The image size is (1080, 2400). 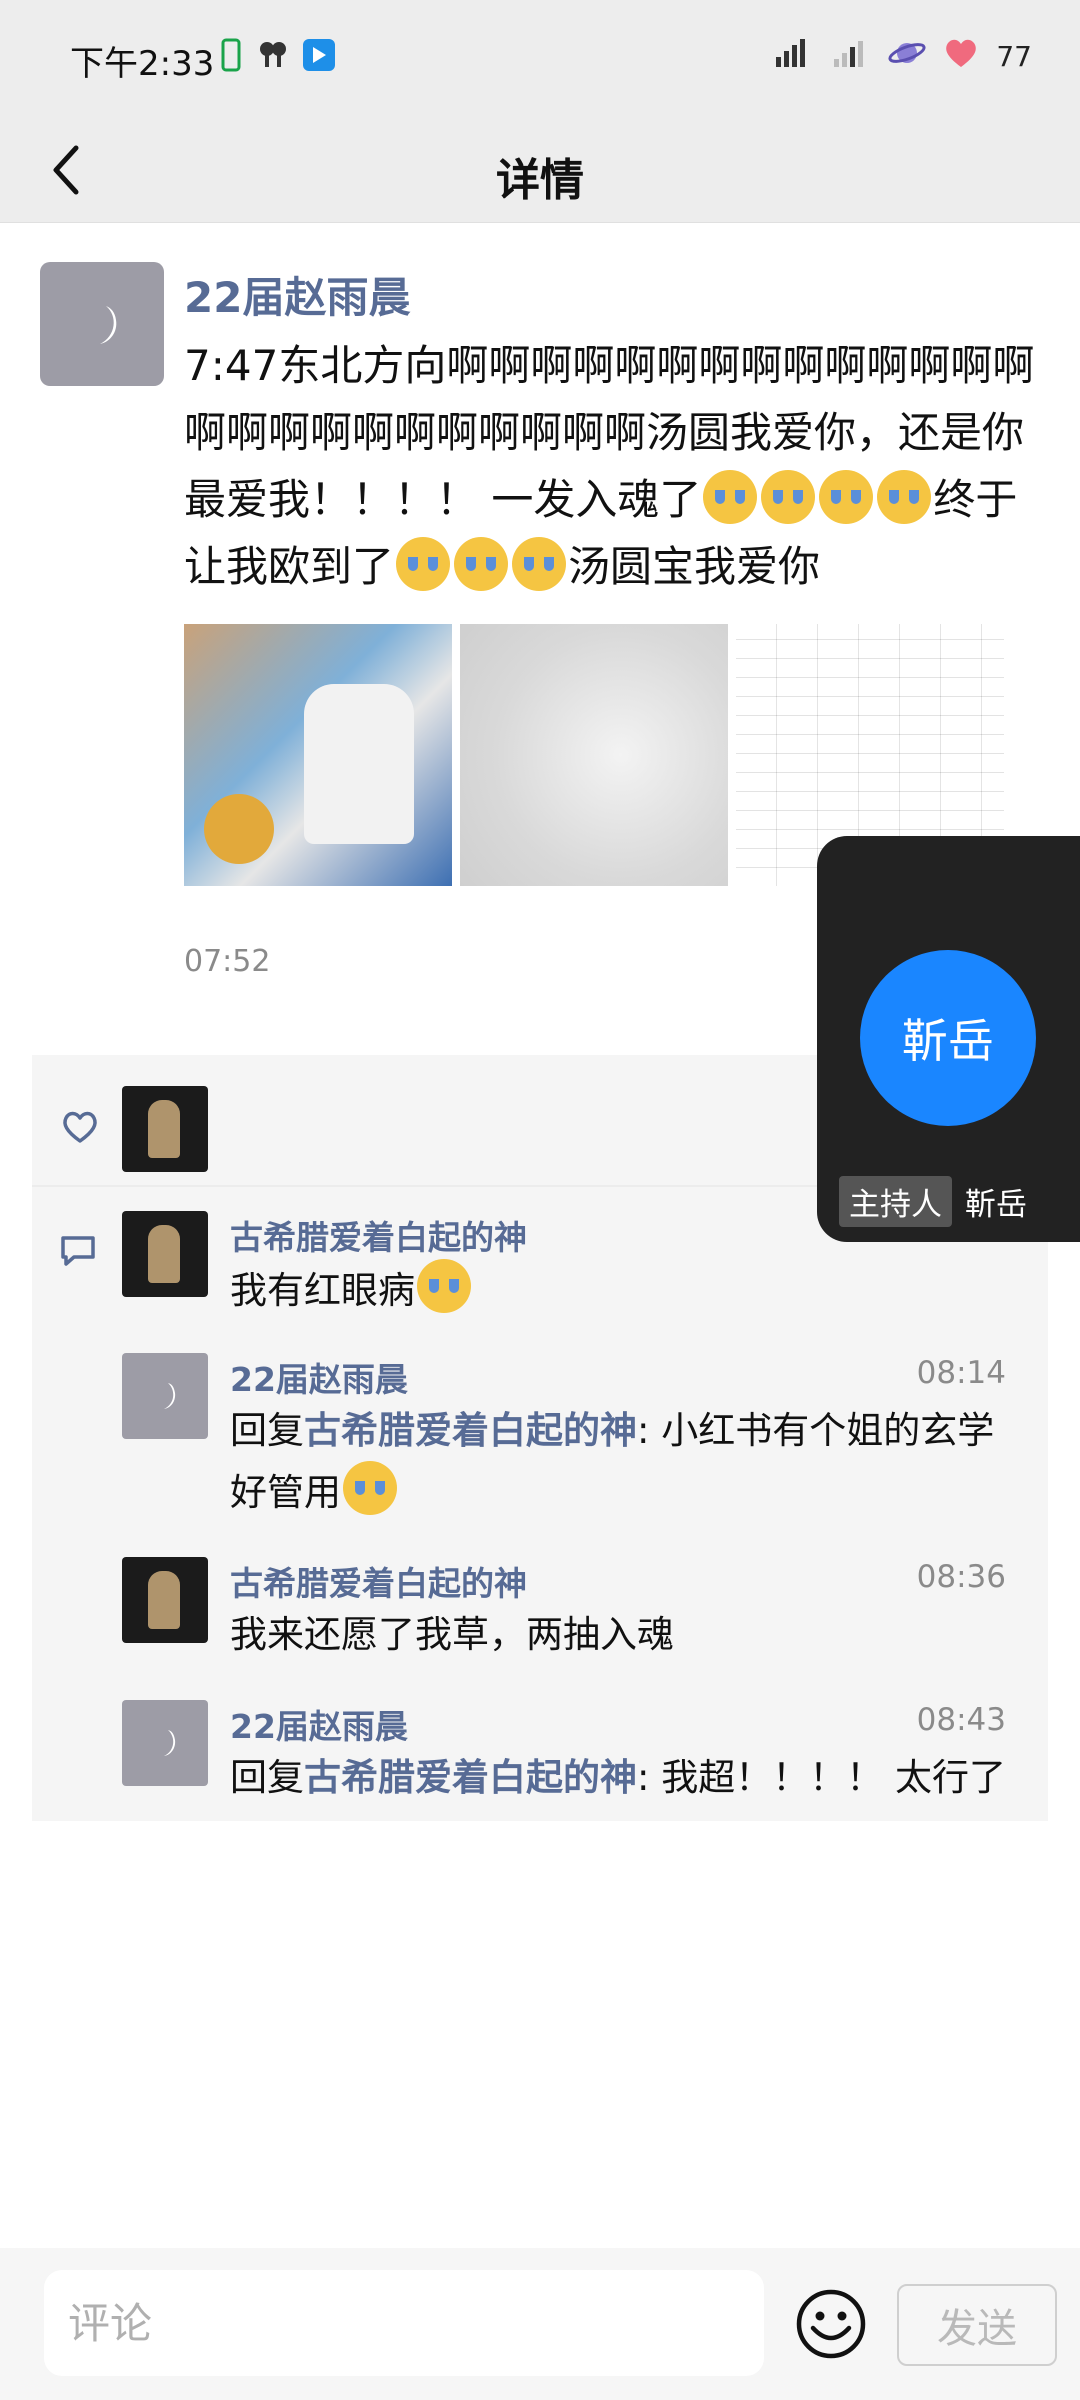 I want to click on status-time: 下午2:33, so click(x=142, y=64).